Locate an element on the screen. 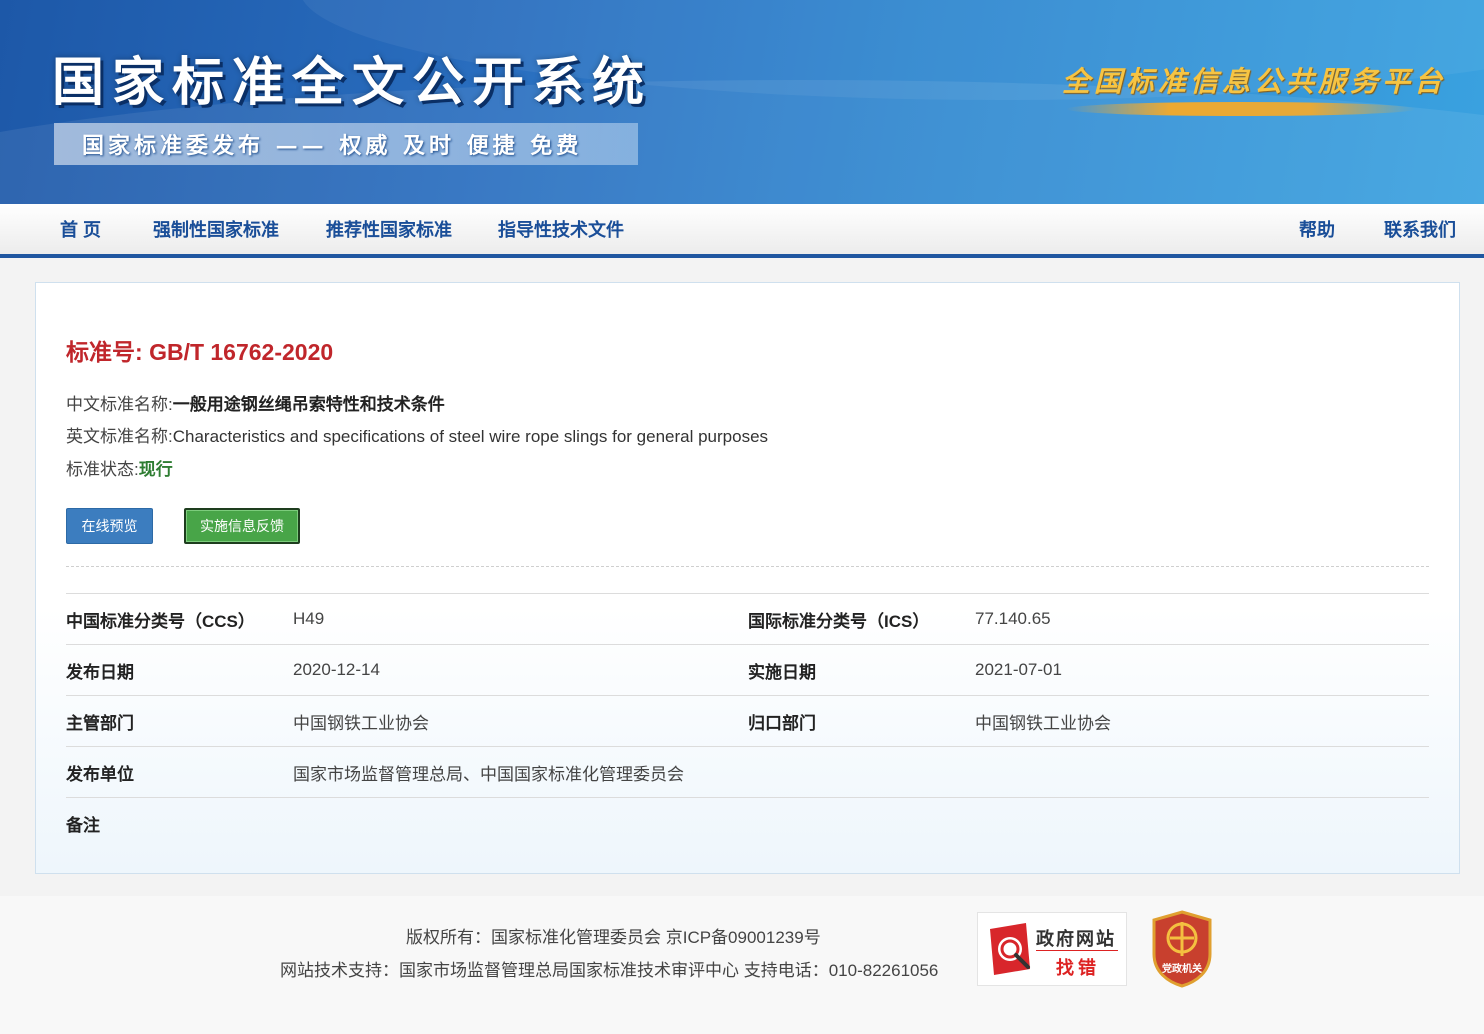 The image size is (1484, 1034). magnifier-icon is located at coordinates (1011, 949).